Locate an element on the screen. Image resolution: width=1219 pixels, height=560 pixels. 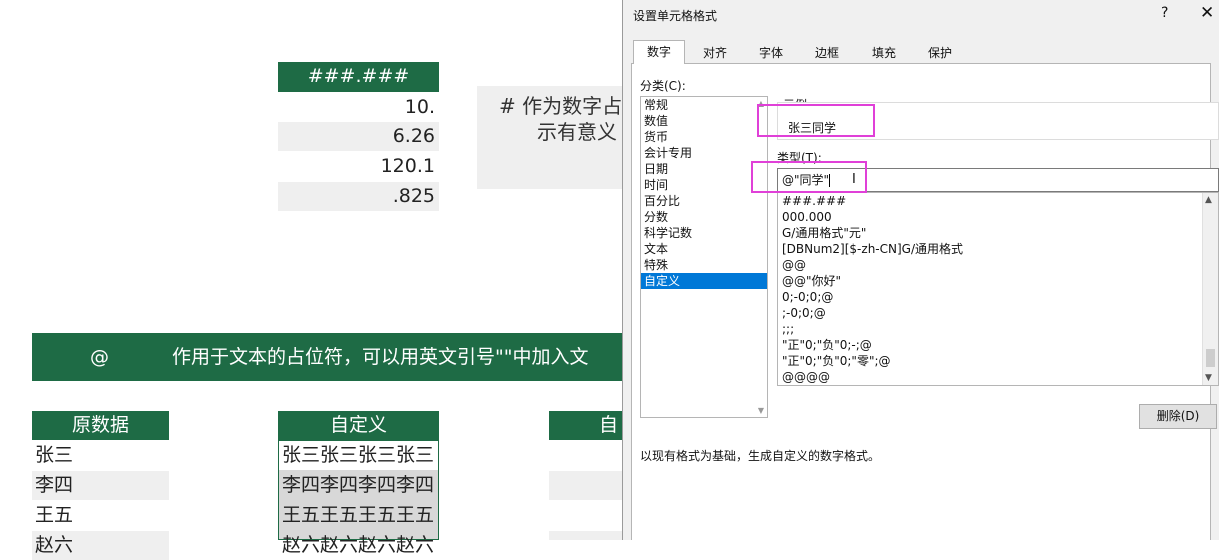
format-item: ;;; is located at coordinates (998, 329).